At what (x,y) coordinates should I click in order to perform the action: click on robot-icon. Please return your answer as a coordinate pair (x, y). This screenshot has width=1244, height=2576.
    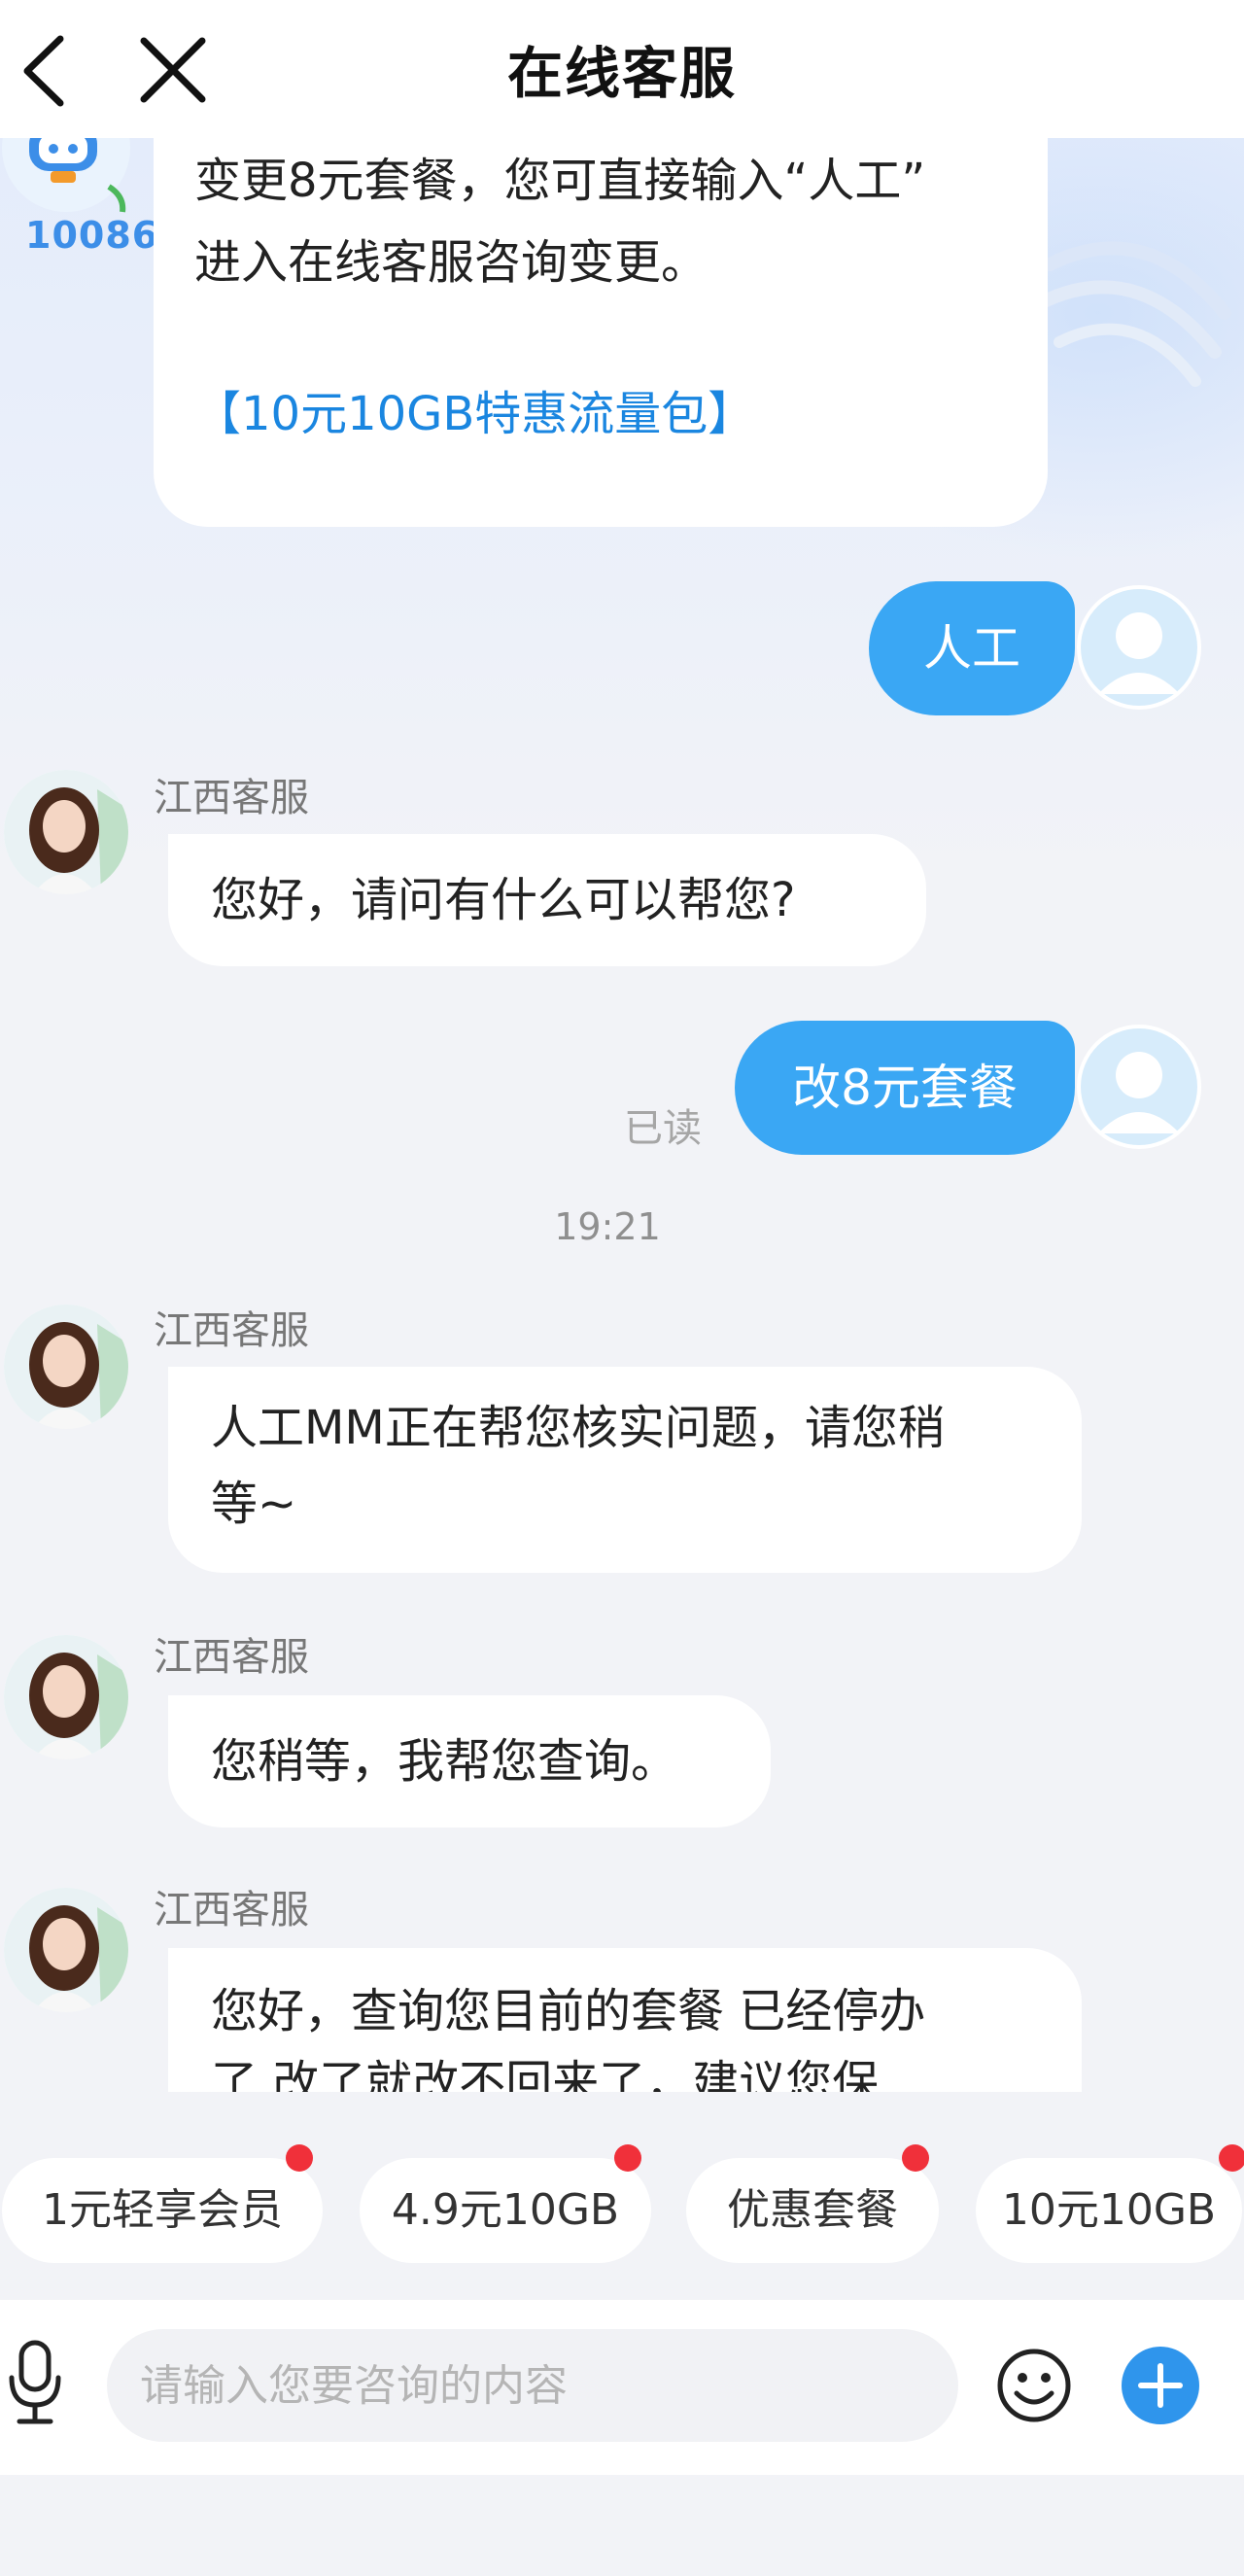
    Looking at the image, I should click on (66, 175).